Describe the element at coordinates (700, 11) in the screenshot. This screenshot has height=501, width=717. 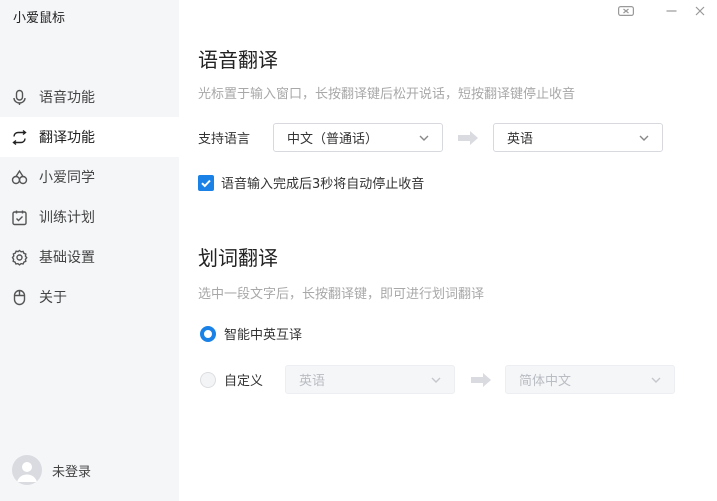
I see `close-icon` at that location.